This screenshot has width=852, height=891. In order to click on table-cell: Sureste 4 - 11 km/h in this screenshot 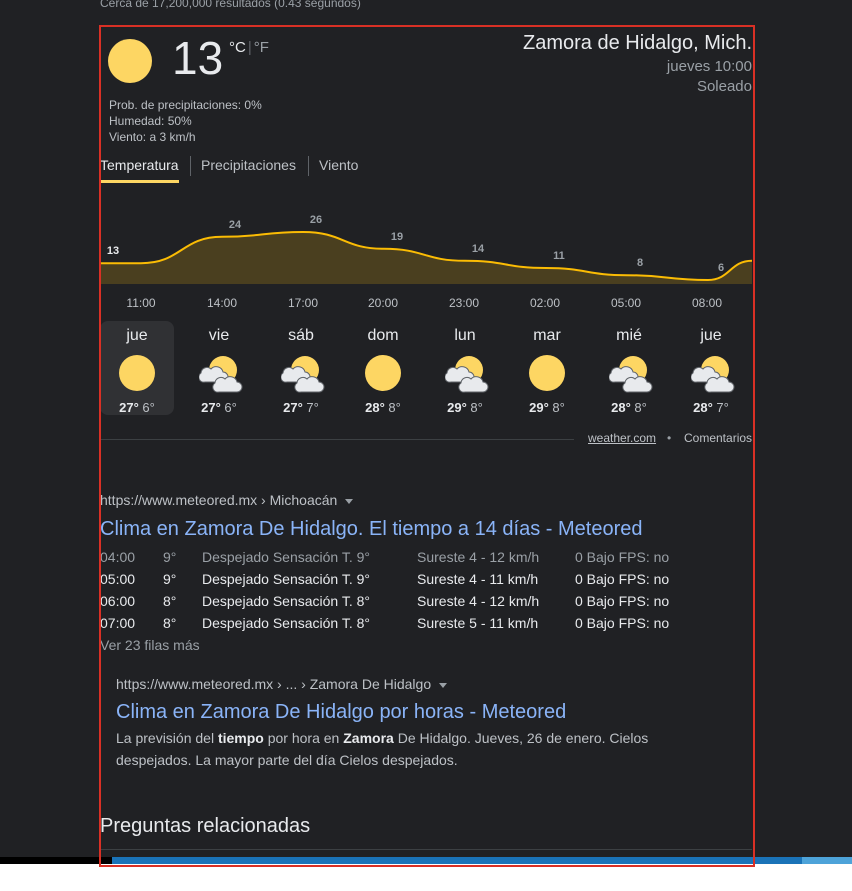, I will do `click(478, 579)`.